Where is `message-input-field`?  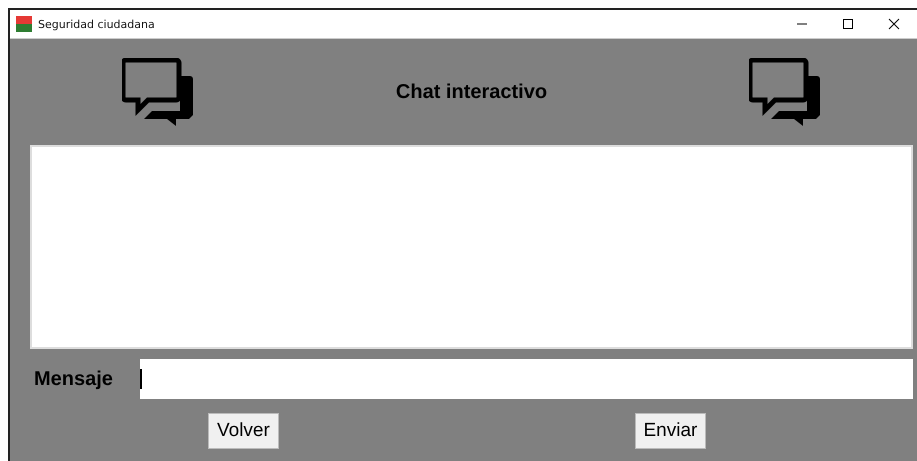 message-input-field is located at coordinates (526, 379).